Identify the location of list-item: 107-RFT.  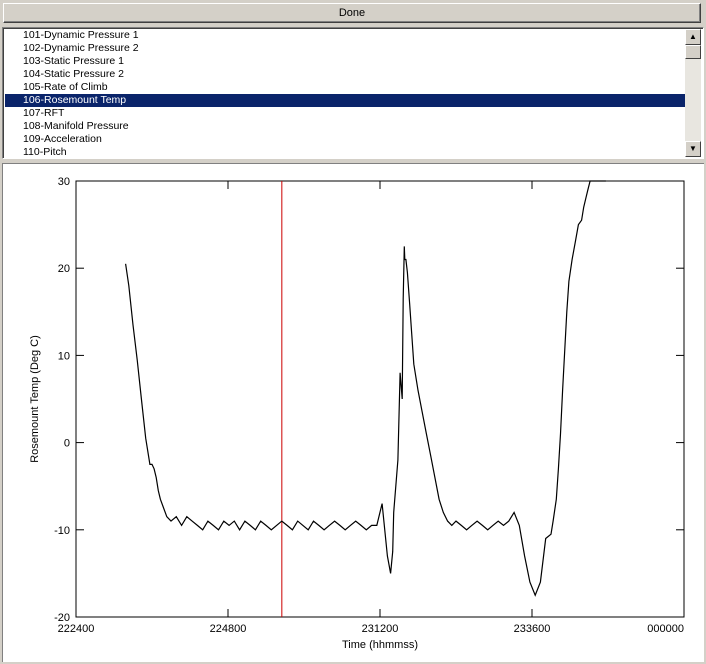
(346, 113).